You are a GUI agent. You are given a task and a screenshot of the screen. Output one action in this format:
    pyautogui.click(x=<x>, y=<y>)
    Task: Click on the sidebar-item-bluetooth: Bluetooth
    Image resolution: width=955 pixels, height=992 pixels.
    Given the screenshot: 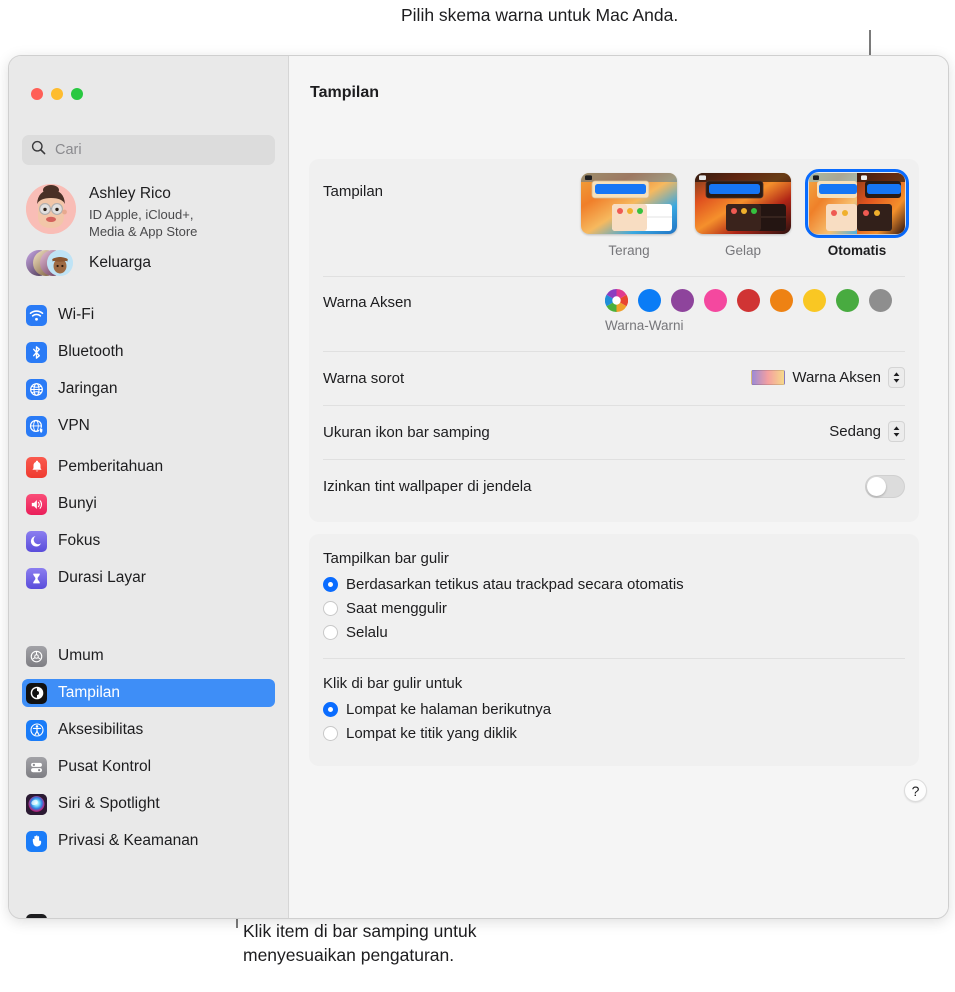 What is the action you would take?
    pyautogui.click(x=148, y=352)
    